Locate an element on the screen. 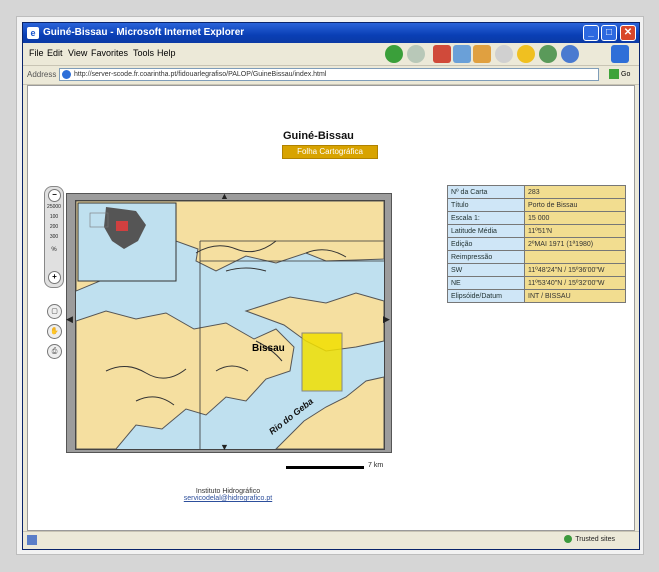 Image resolution: width=659 pixels, height=572 pixels. status-bar: Trusted sites is located at coordinates (331, 540).